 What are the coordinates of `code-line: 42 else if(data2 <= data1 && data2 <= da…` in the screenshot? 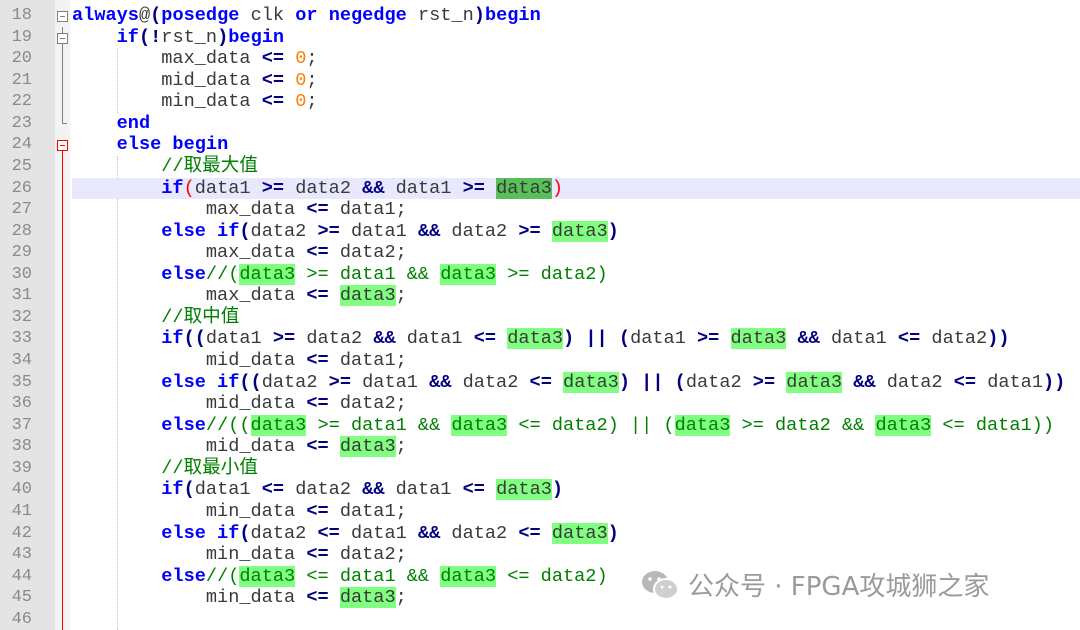 It's located at (540, 533).